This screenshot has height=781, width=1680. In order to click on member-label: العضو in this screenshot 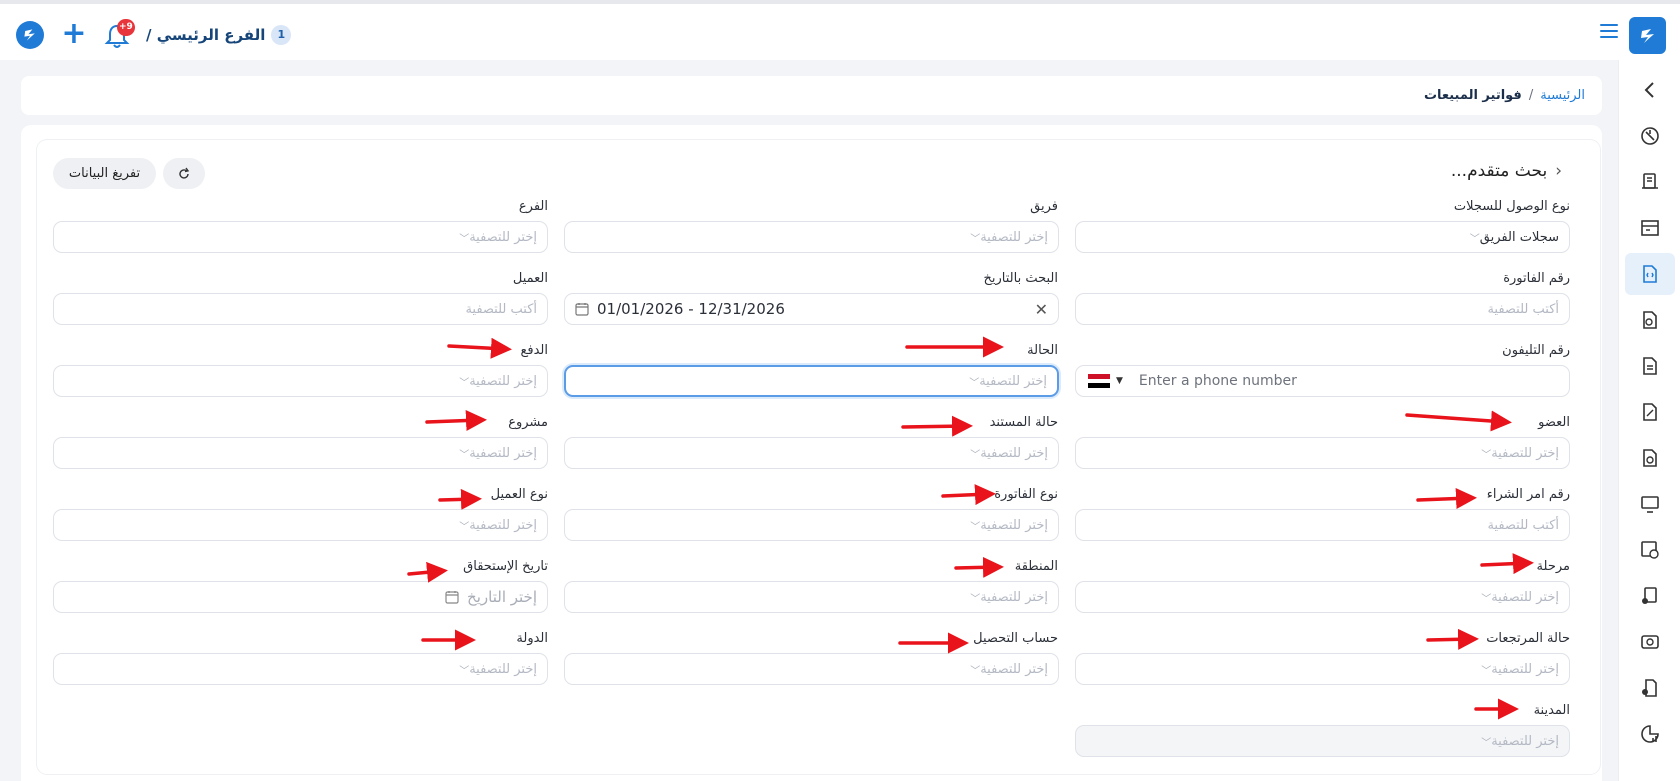, I will do `click(1554, 422)`.